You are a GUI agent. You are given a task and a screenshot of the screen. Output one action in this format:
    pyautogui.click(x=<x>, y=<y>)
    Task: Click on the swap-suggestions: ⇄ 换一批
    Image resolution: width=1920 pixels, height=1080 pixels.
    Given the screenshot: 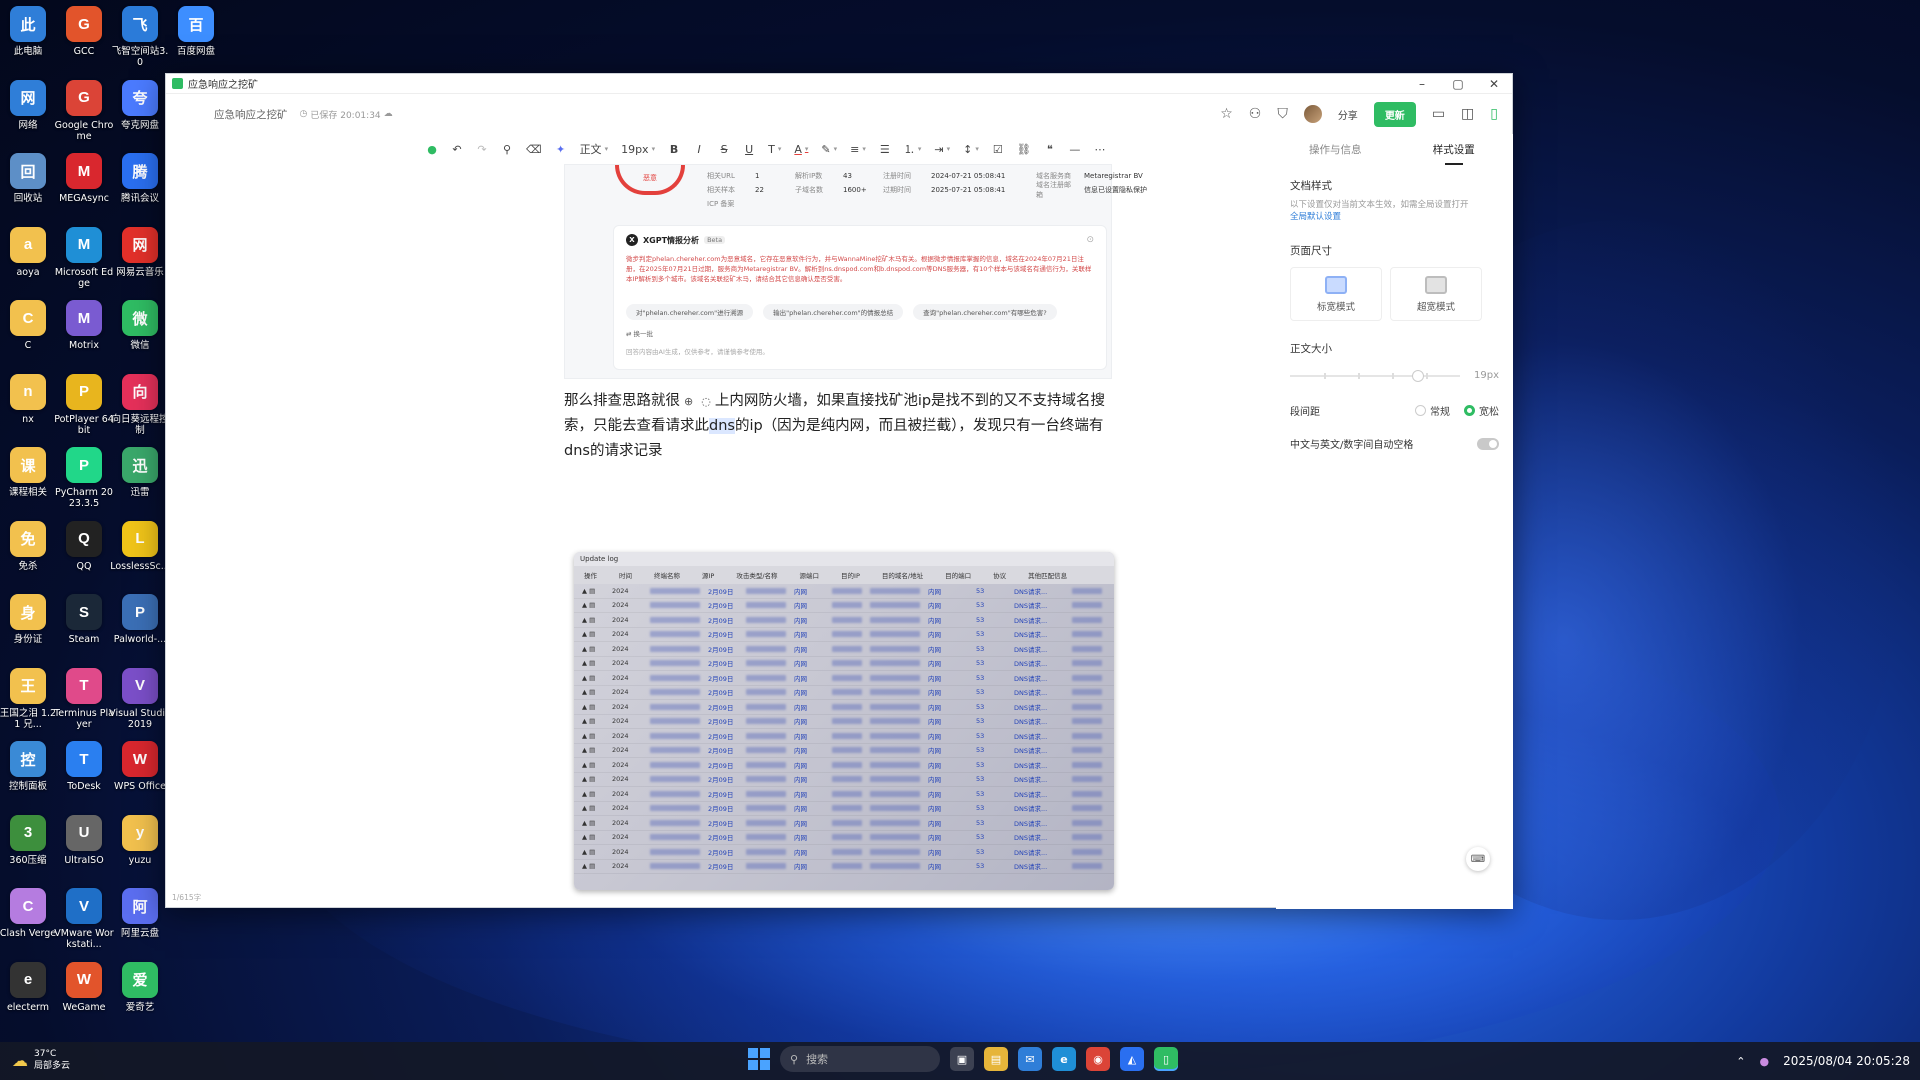 What is the action you would take?
    pyautogui.click(x=860, y=333)
    